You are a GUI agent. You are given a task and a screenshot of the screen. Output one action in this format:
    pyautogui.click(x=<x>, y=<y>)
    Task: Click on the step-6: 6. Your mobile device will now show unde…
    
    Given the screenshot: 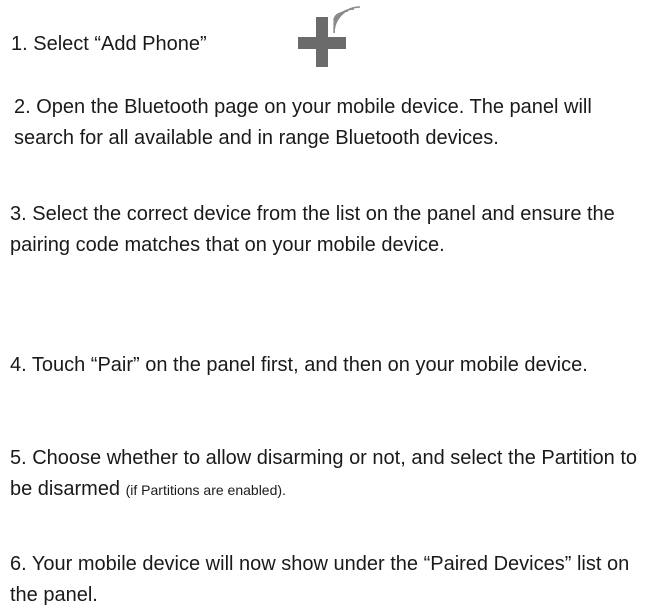 What is the action you would take?
    pyautogui.click(x=320, y=579)
    